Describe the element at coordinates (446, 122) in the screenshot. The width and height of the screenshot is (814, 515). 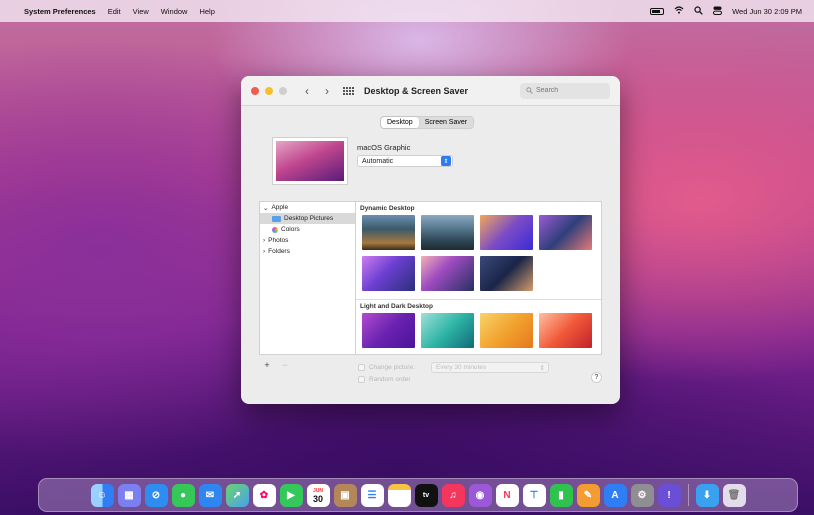
I see `tab-screen-saver: Screen Saver` at that location.